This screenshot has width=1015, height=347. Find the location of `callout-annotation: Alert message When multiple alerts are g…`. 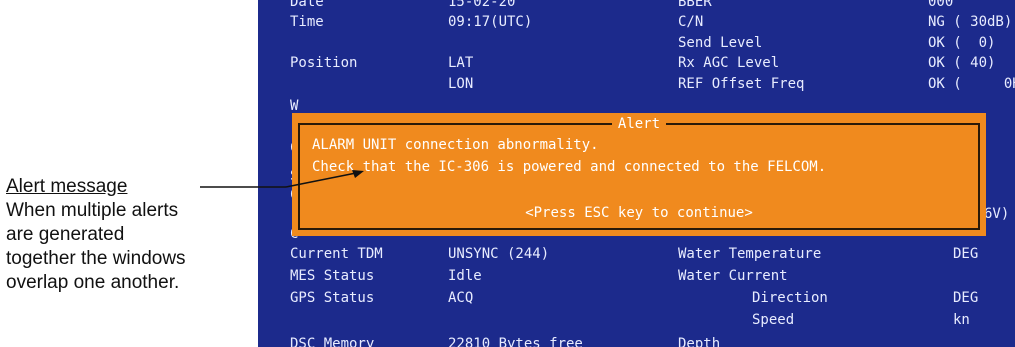

callout-annotation: Alert message When multiple alerts are g… is located at coordinates (126, 235).